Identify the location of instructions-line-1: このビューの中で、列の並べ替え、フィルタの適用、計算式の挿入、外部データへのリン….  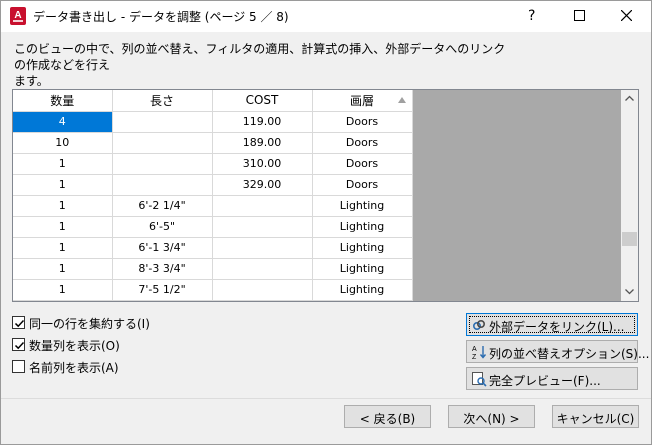
(260, 57).